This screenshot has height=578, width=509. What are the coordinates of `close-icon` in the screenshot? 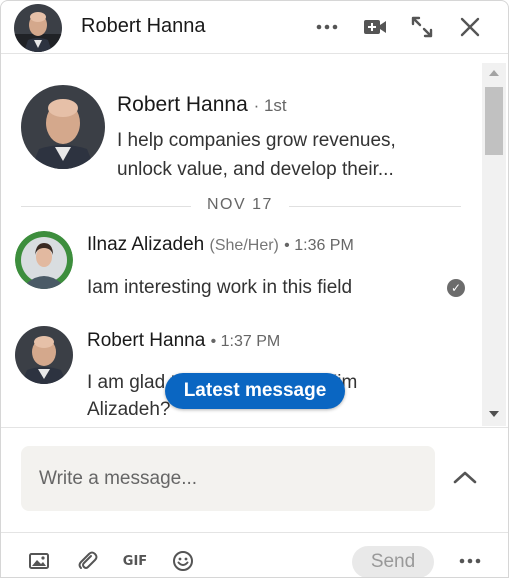 It's located at (470, 27).